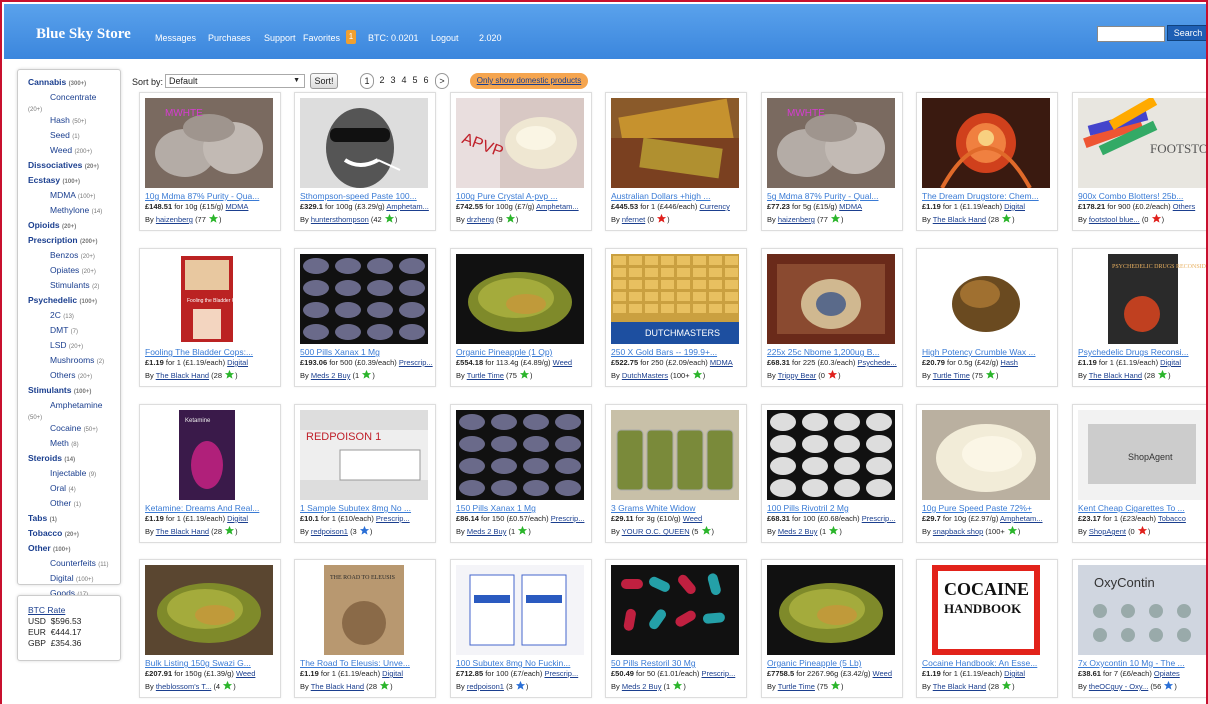 The image size is (1208, 704). What do you see at coordinates (833, 508) in the screenshot?
I see `product-title: 100 Pills Rivotril 2 Mg` at bounding box center [833, 508].